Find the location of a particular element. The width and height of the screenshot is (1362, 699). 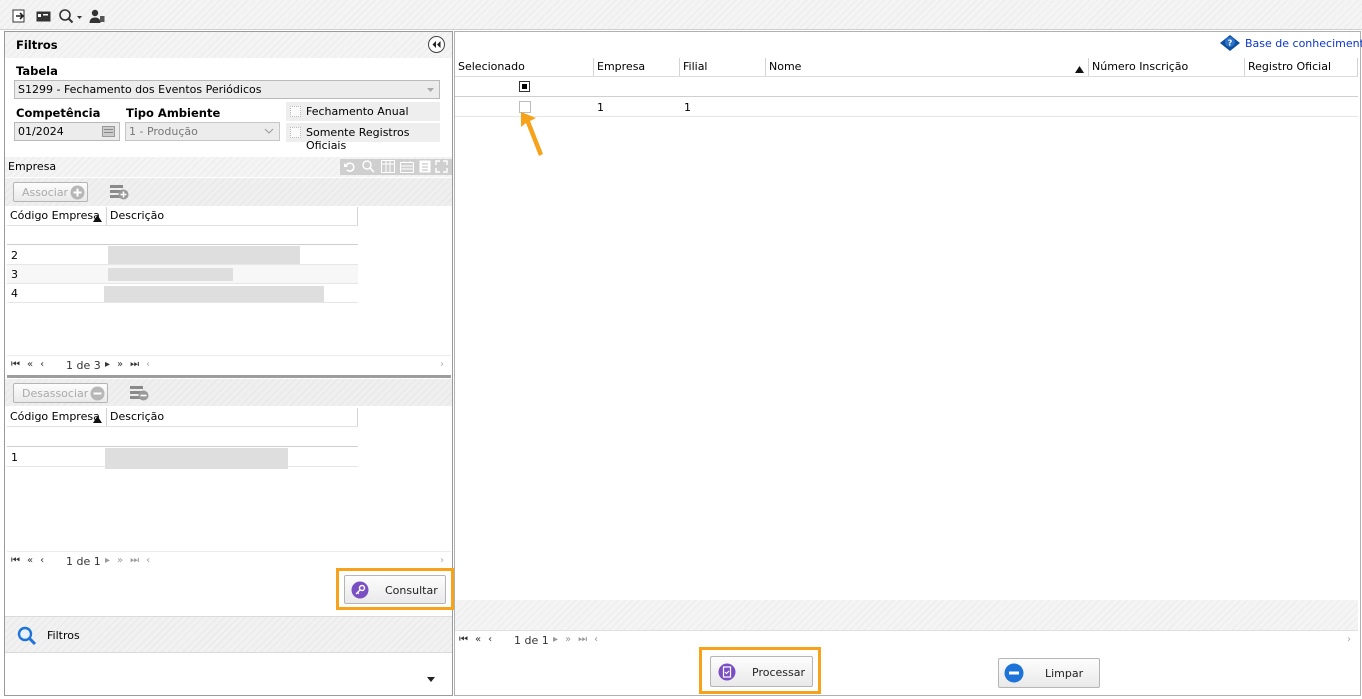

user-icon is located at coordinates (97, 16).